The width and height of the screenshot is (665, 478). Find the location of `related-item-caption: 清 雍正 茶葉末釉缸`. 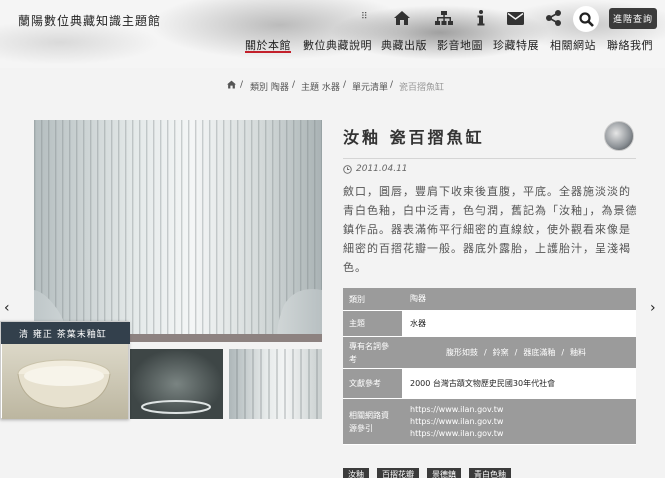

related-item-caption: 清 雍正 茶葉末釉缸 is located at coordinates (65, 333).